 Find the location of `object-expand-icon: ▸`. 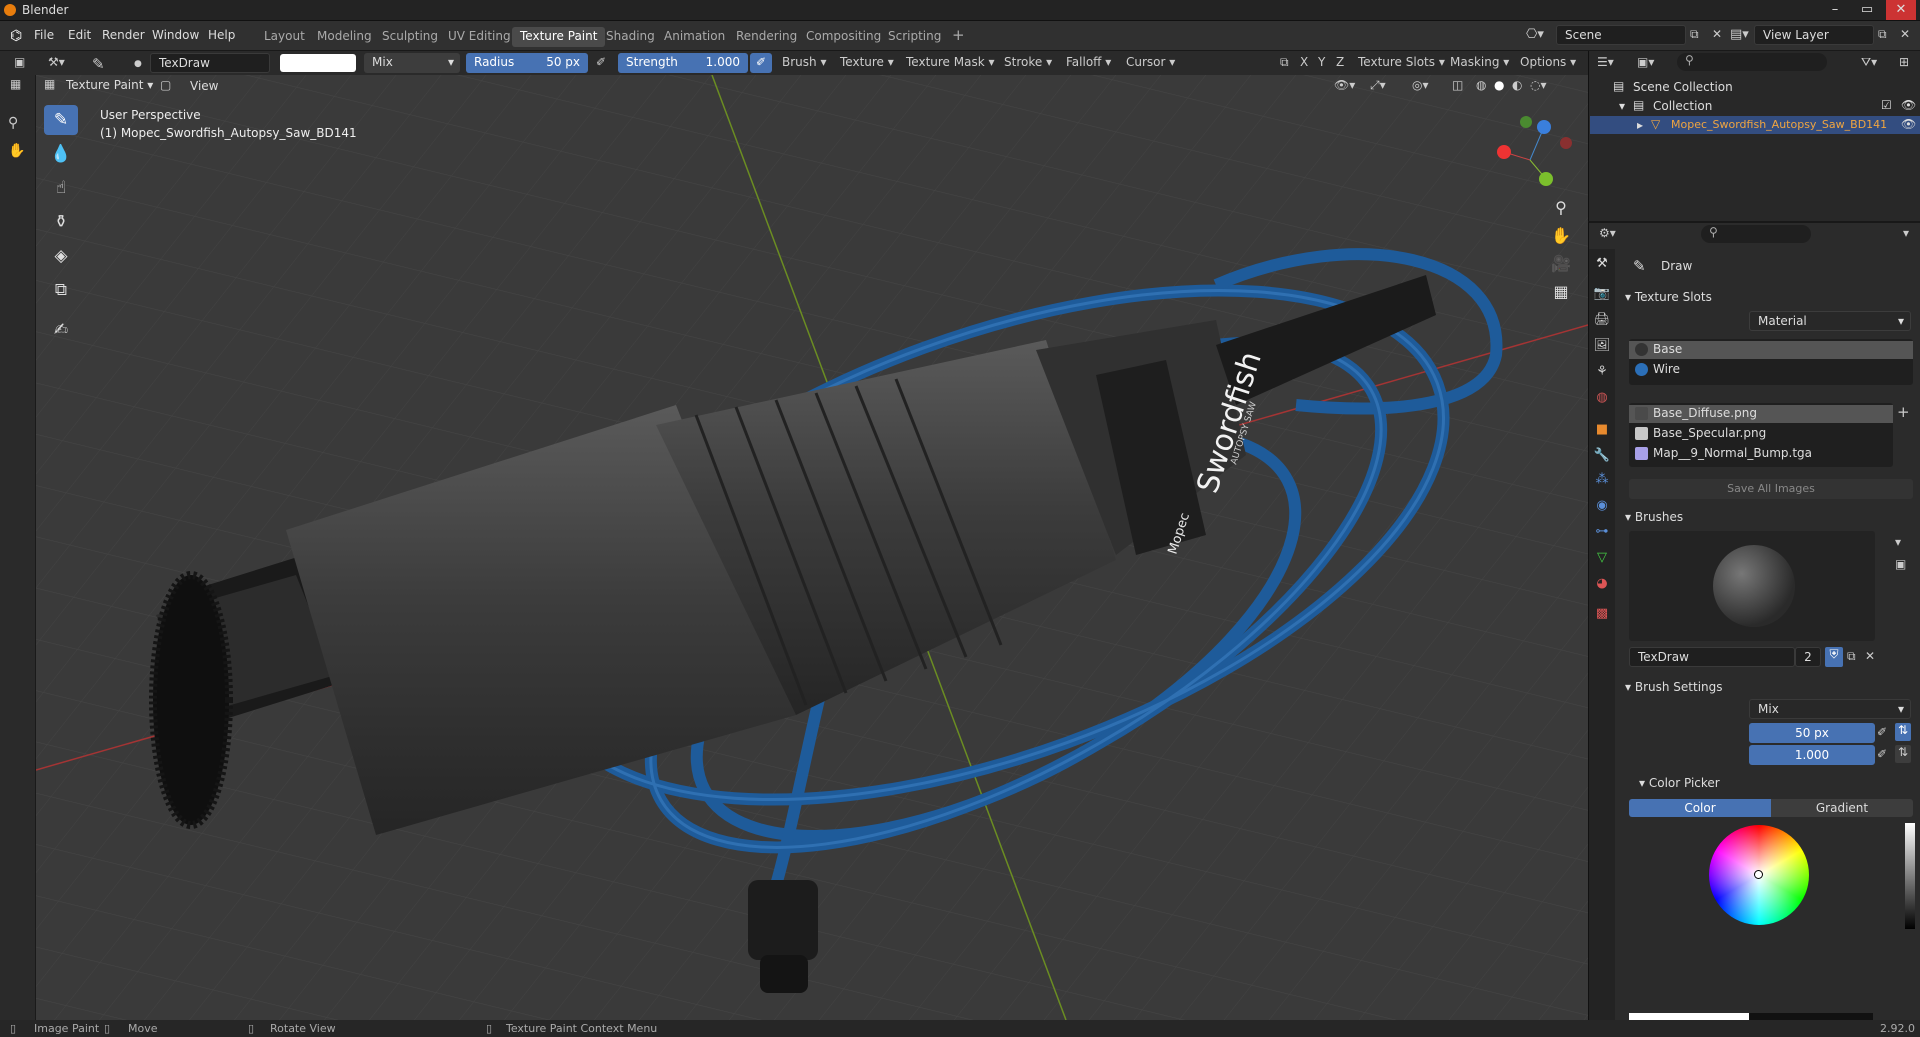

object-expand-icon: ▸ is located at coordinates (1640, 125).